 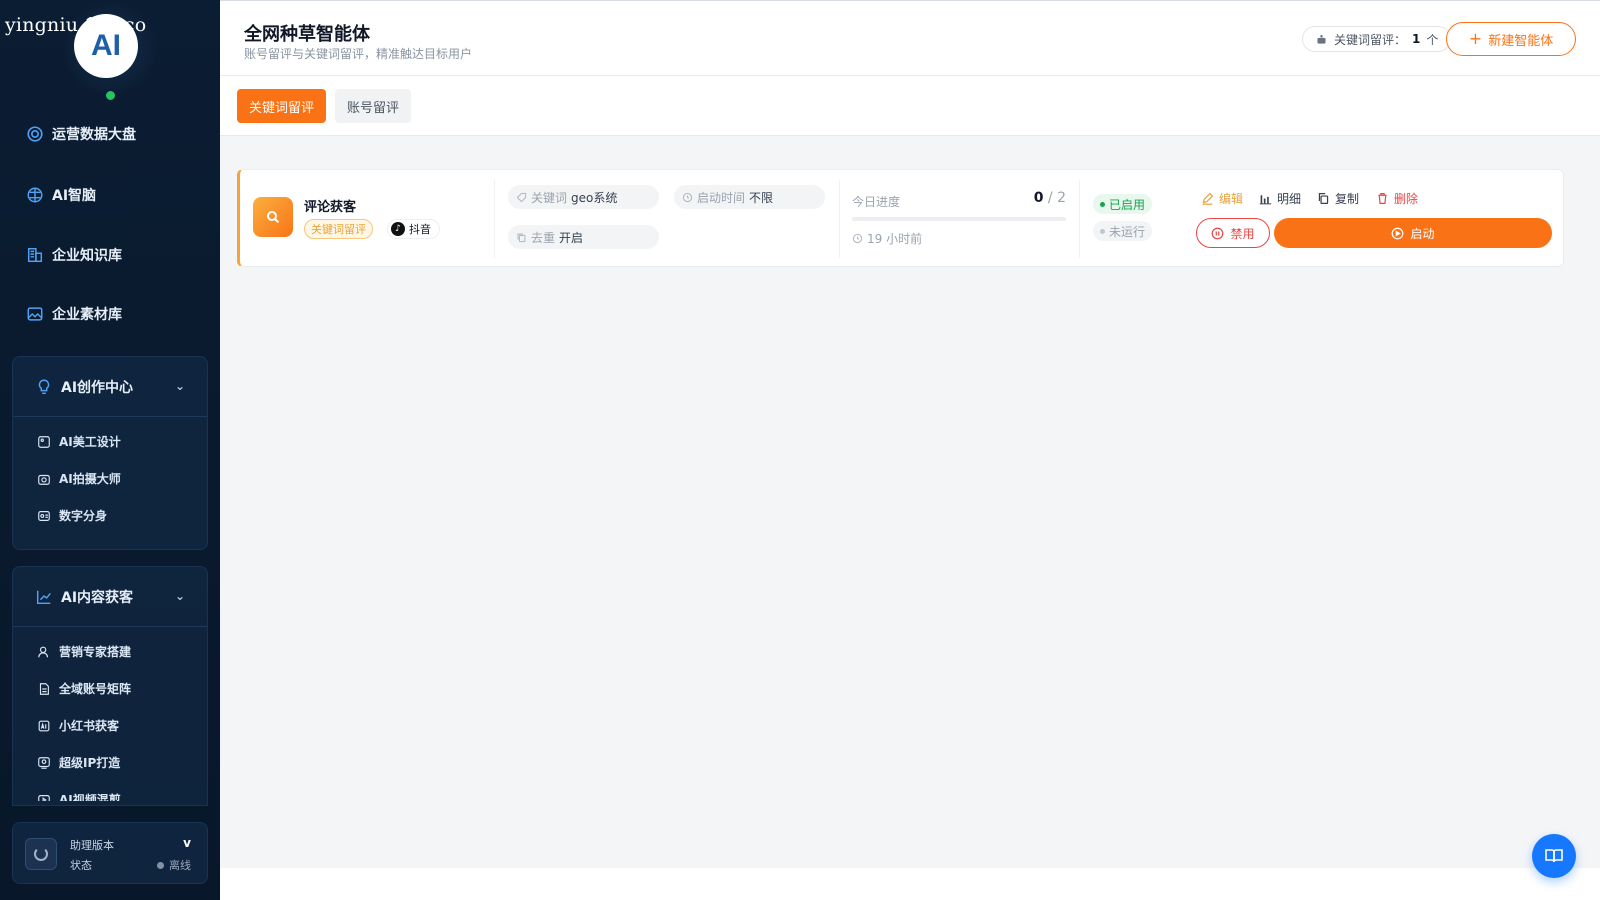 I want to click on pencil-icon, so click(x=1208, y=198).